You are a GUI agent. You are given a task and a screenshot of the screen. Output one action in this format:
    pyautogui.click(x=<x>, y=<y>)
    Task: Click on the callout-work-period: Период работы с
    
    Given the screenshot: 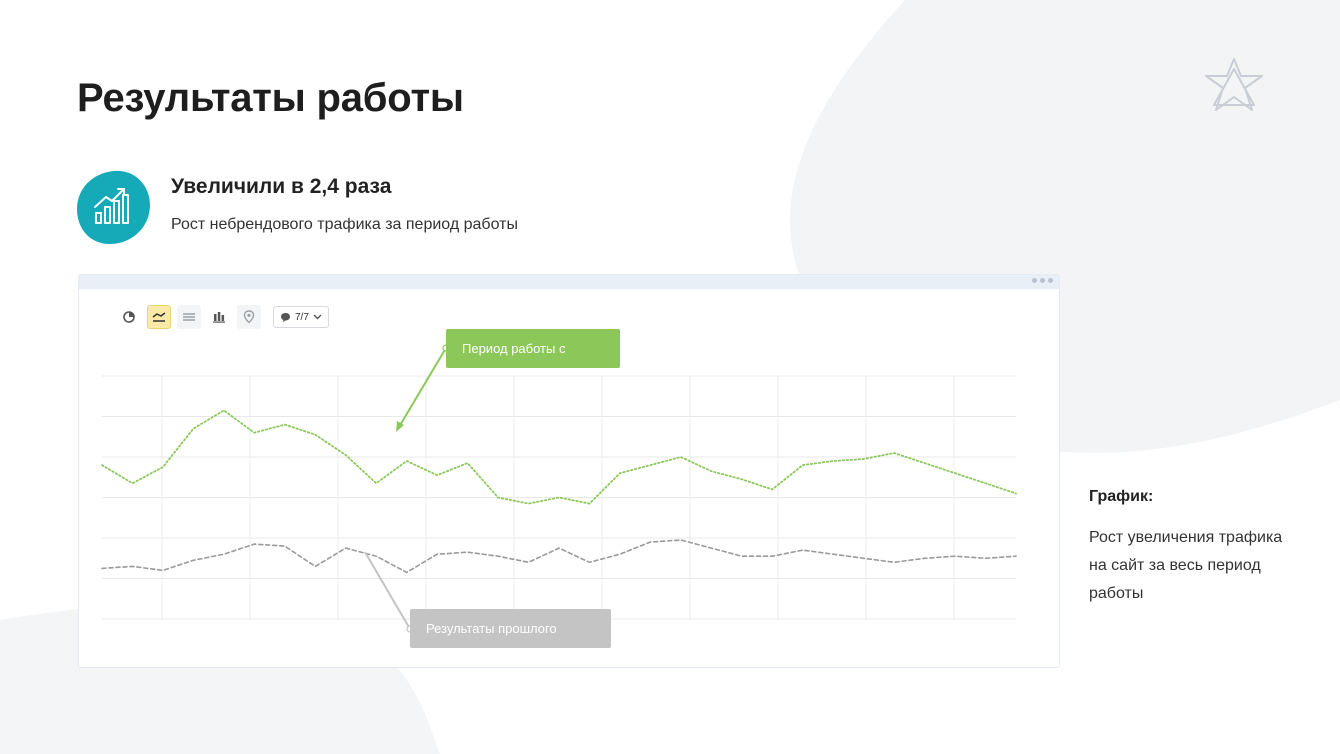 What is the action you would take?
    pyautogui.click(x=533, y=348)
    